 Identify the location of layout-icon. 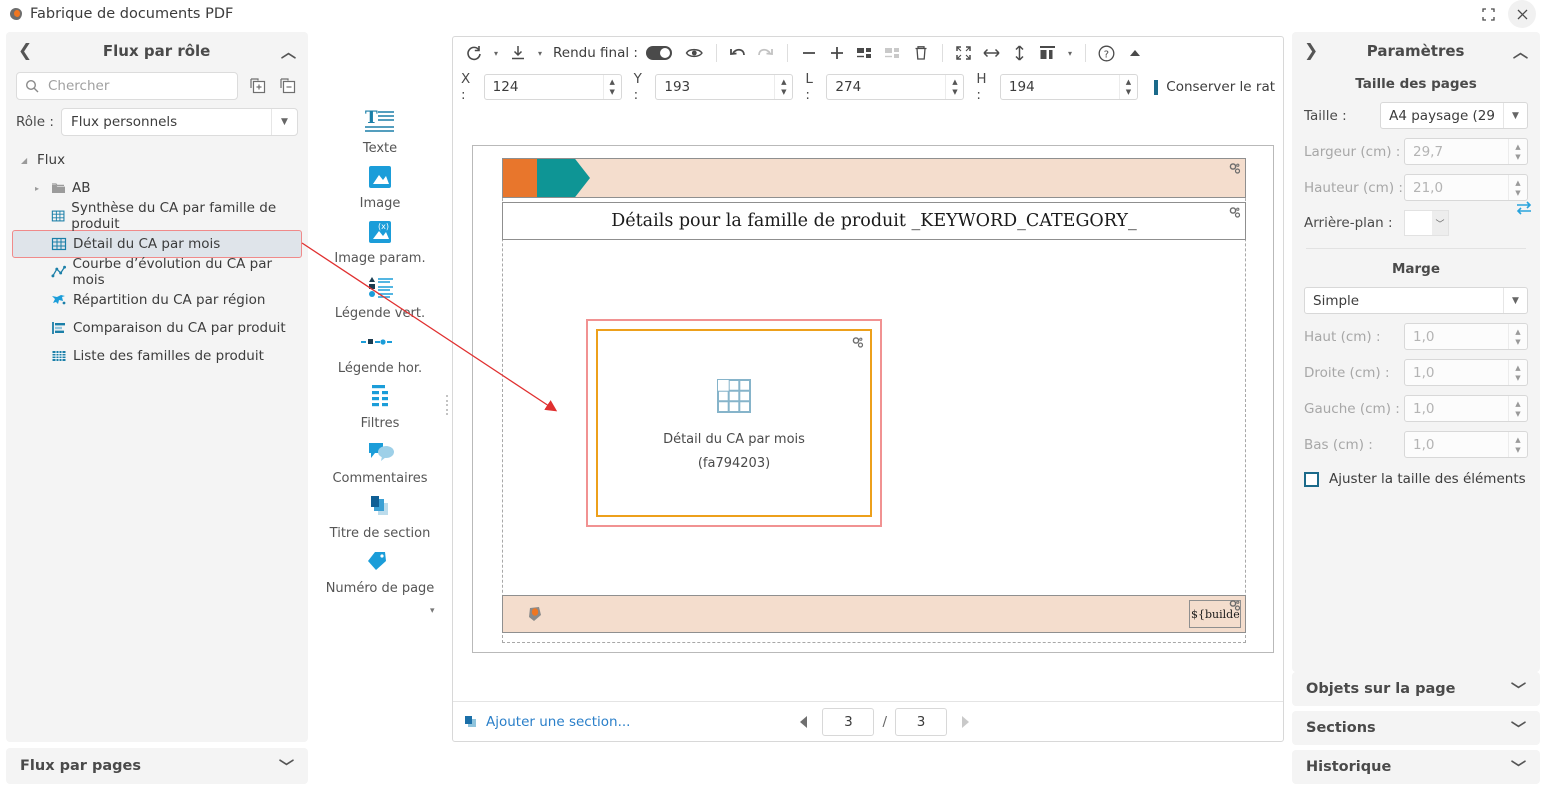
(1048, 53).